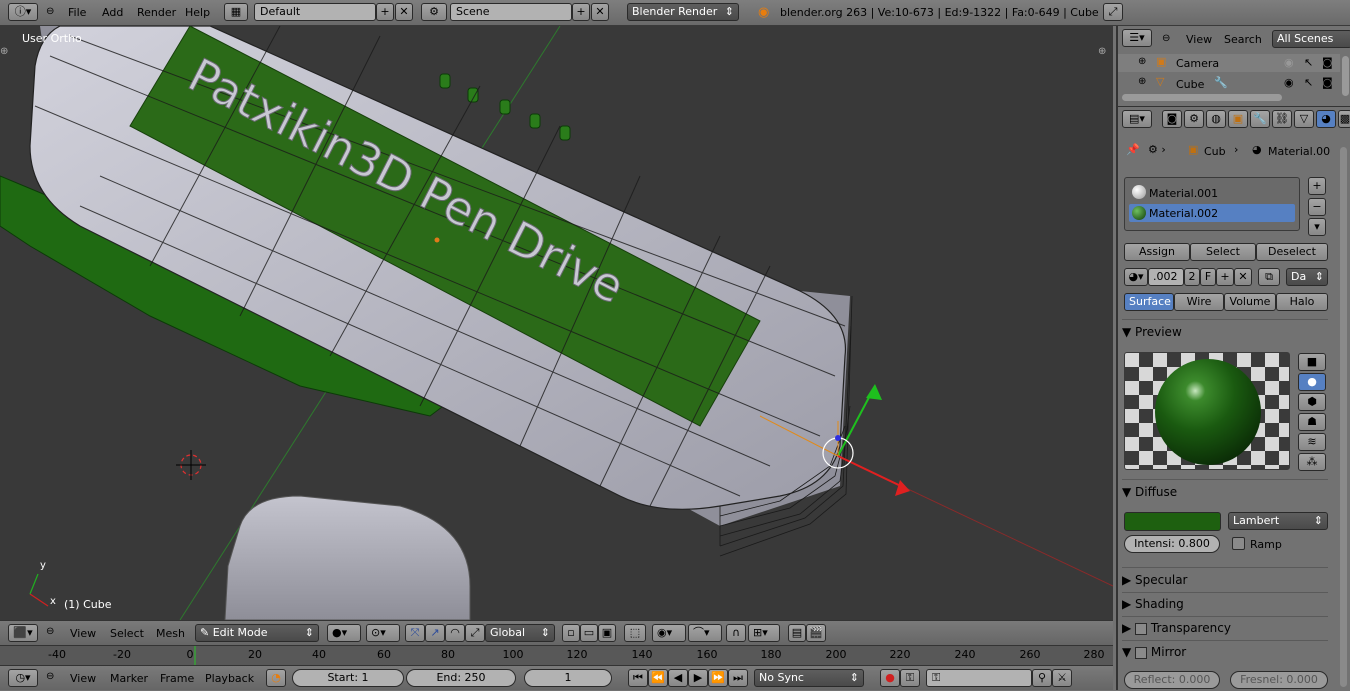  Describe the element at coordinates (816, 633) in the screenshot. I see `render-anim-icon: 🎬` at that location.